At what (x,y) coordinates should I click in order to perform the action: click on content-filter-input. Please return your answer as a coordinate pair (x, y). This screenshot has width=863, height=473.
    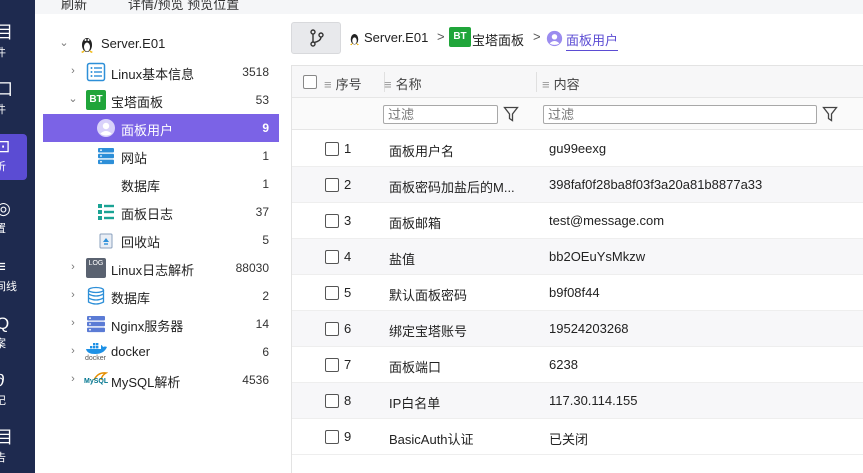
    Looking at the image, I should click on (680, 114).